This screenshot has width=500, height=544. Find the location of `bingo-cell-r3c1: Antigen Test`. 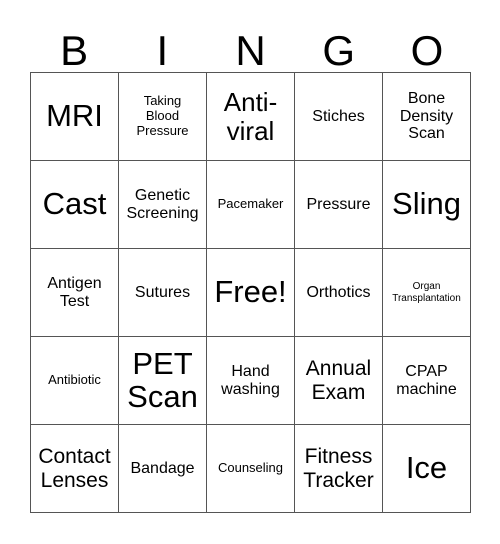

bingo-cell-r3c1: Antigen Test is located at coordinates (75, 293).